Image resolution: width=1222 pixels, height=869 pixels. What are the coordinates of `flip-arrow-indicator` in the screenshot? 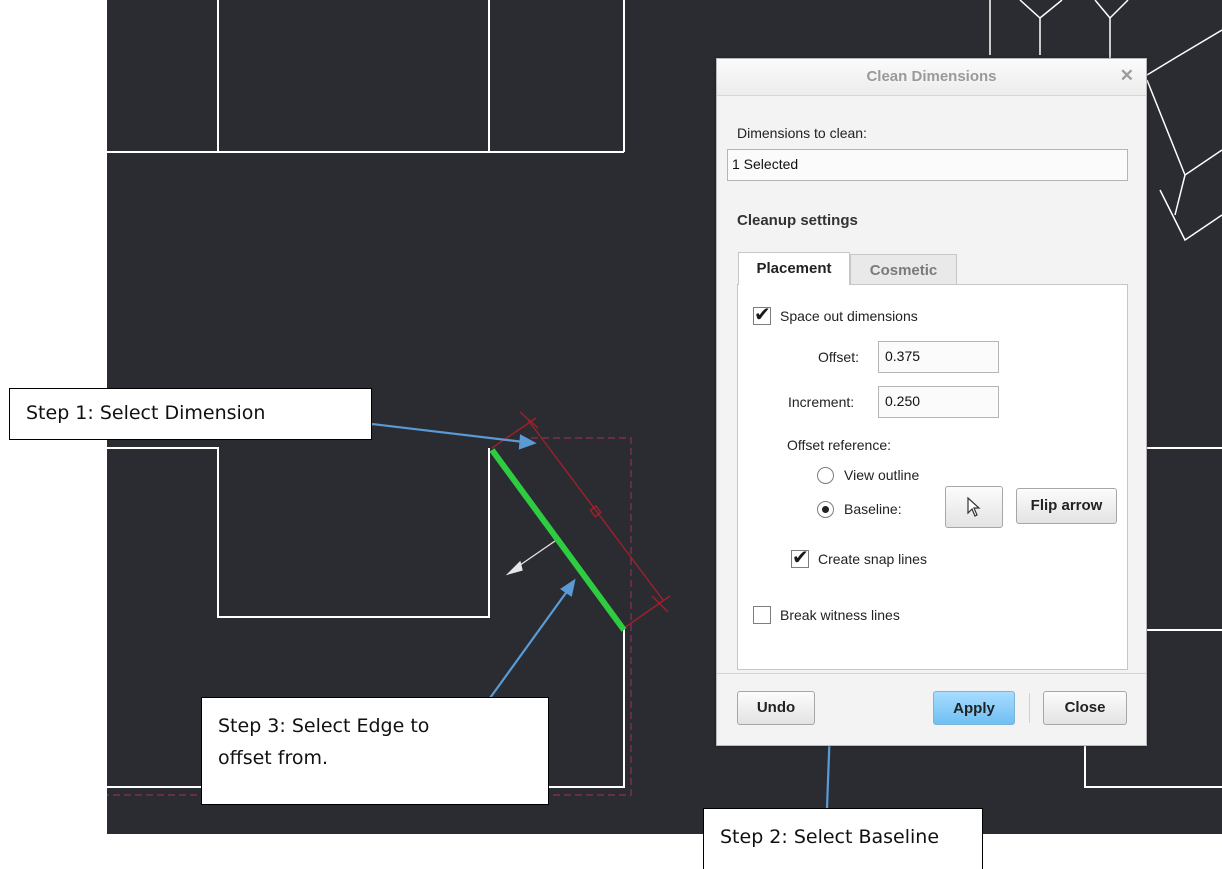 It's located at (530, 558).